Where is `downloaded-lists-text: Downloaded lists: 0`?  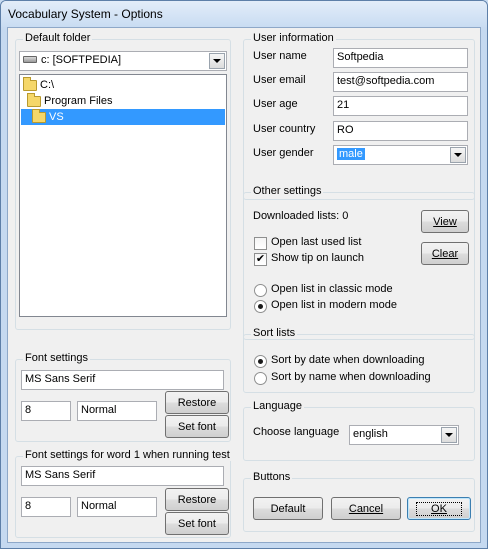 downloaded-lists-text: Downloaded lists: 0 is located at coordinates (301, 216).